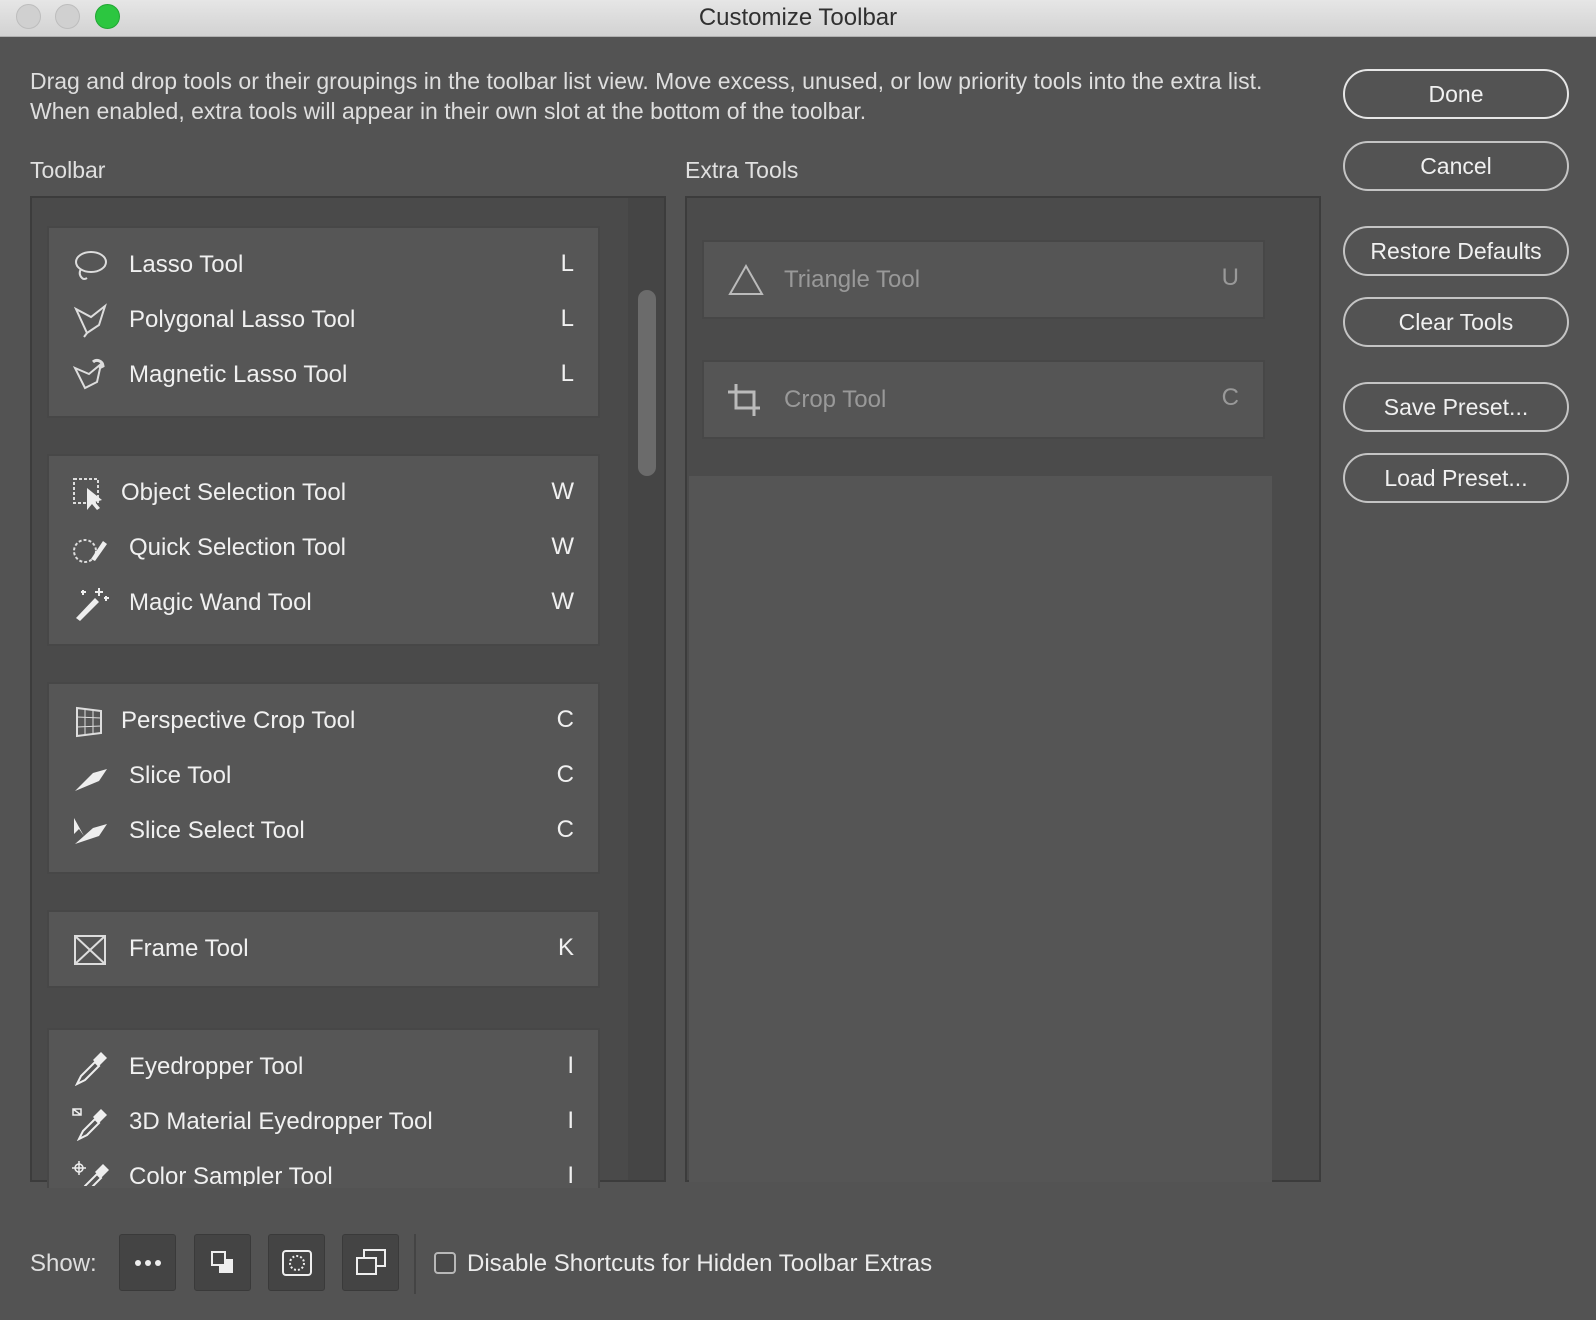  I want to click on color-sampler-icon, so click(91, 1173).